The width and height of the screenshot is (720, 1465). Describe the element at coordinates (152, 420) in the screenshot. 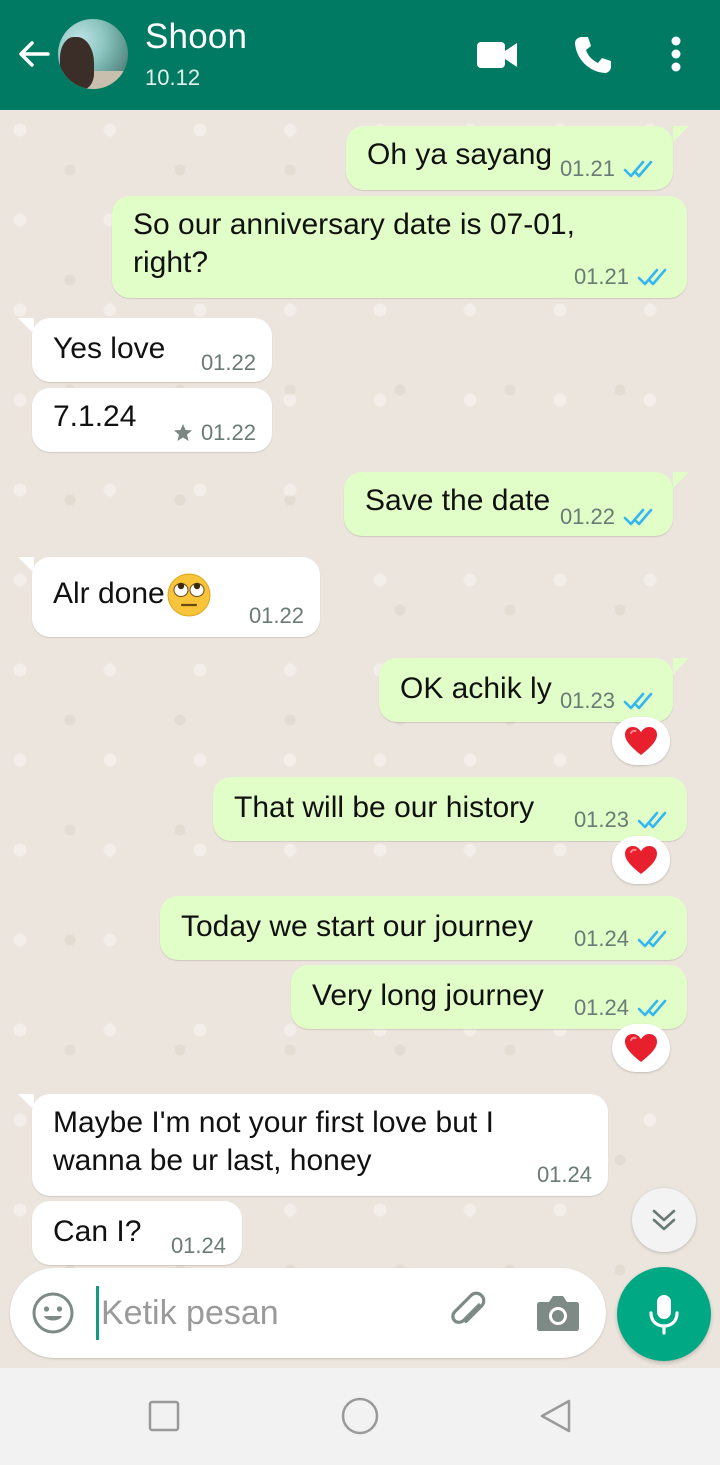

I see `message-bubble: 7.1.24 01.22` at that location.